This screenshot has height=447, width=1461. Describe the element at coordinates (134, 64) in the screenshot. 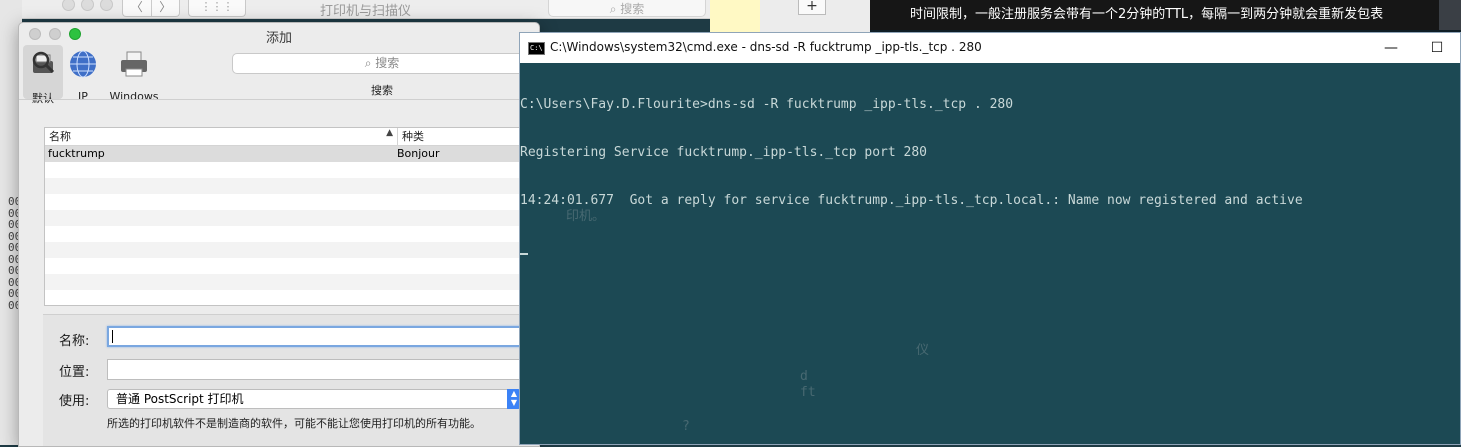

I see `windows-printer-icon` at that location.